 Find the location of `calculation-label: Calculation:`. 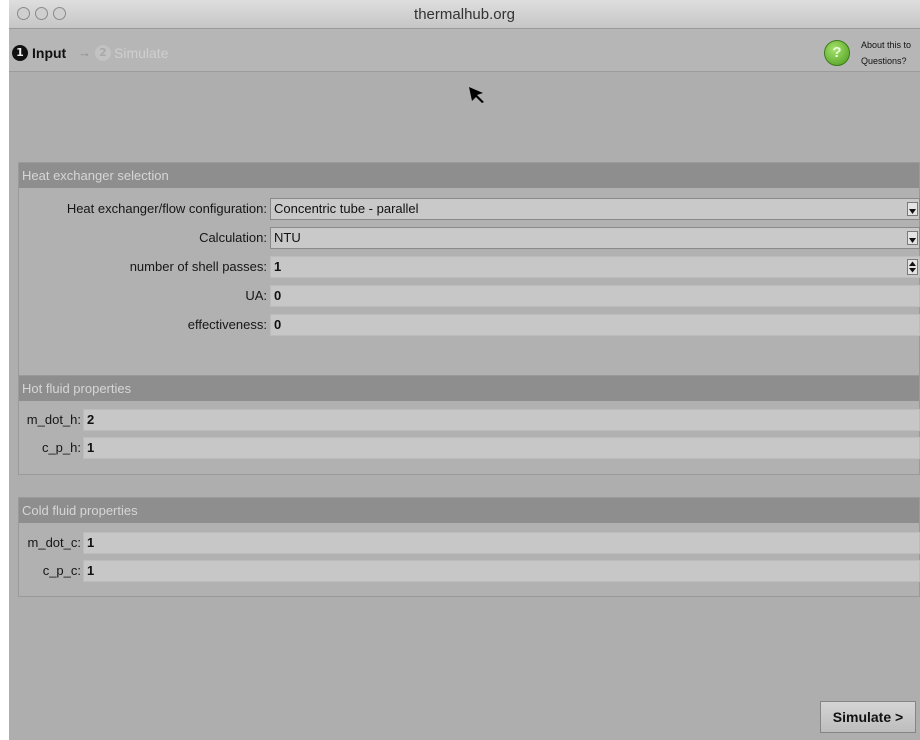

calculation-label: Calculation: is located at coordinates (233, 237).